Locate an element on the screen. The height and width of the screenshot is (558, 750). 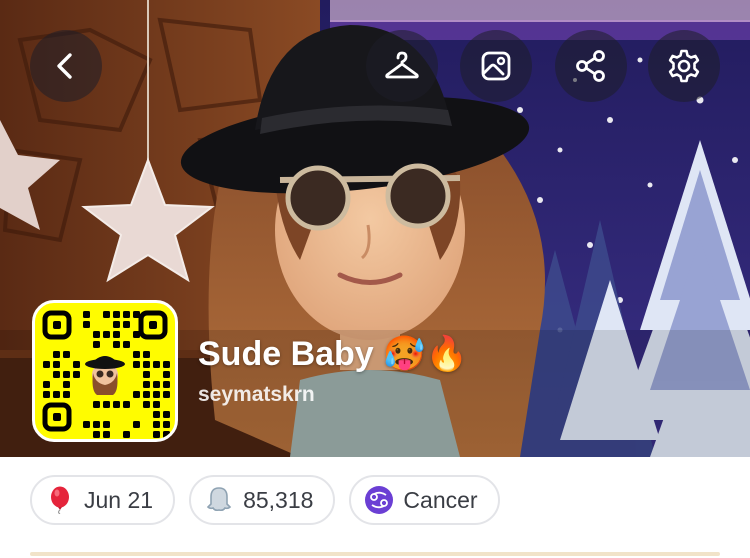
gear-icon is located at coordinates (684, 66).